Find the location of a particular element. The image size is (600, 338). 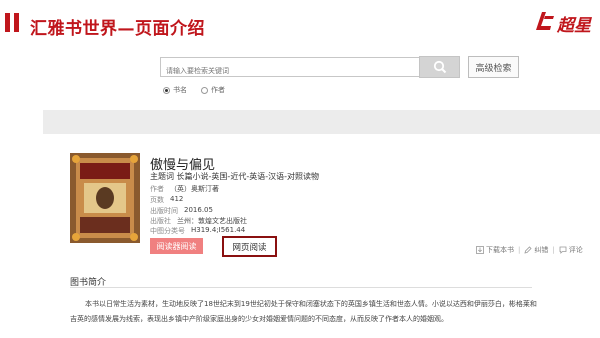

class-label: 中图分类号 is located at coordinates (167, 231).